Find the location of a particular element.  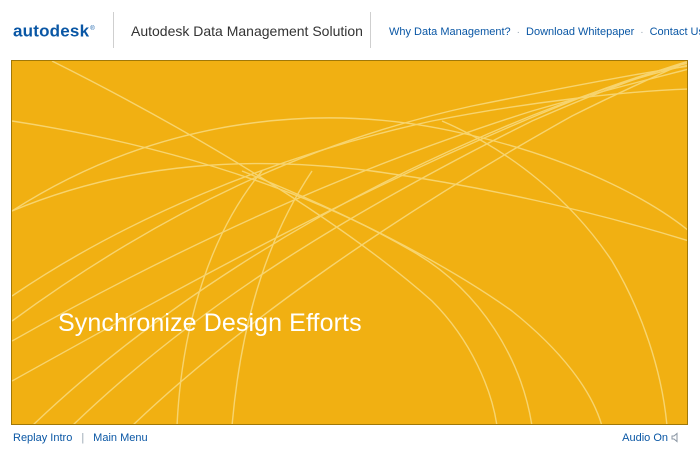

nav-contact-us-link: Contact Us is located at coordinates (675, 32).